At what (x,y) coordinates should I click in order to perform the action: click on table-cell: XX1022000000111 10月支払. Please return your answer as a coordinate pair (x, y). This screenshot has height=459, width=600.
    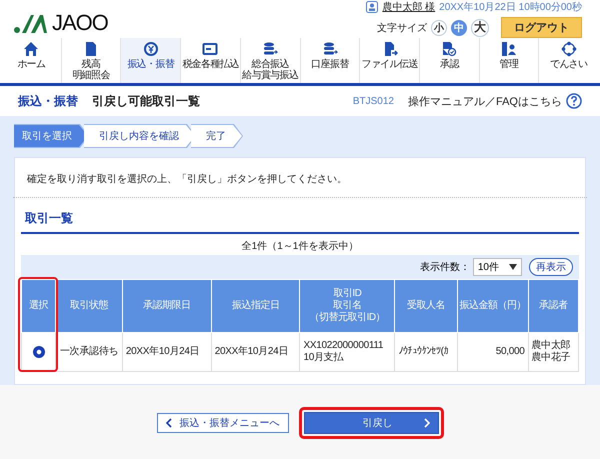
    Looking at the image, I should click on (347, 352).